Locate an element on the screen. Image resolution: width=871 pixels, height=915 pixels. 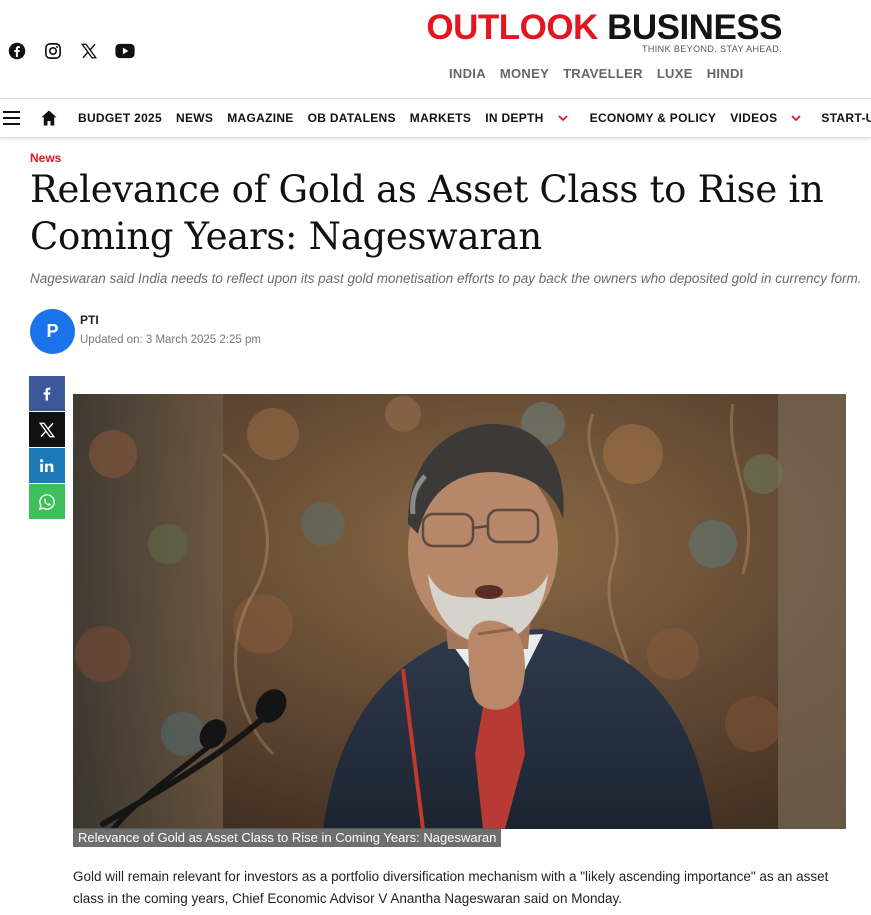
share-whatsapp-button is located at coordinates (47, 501).